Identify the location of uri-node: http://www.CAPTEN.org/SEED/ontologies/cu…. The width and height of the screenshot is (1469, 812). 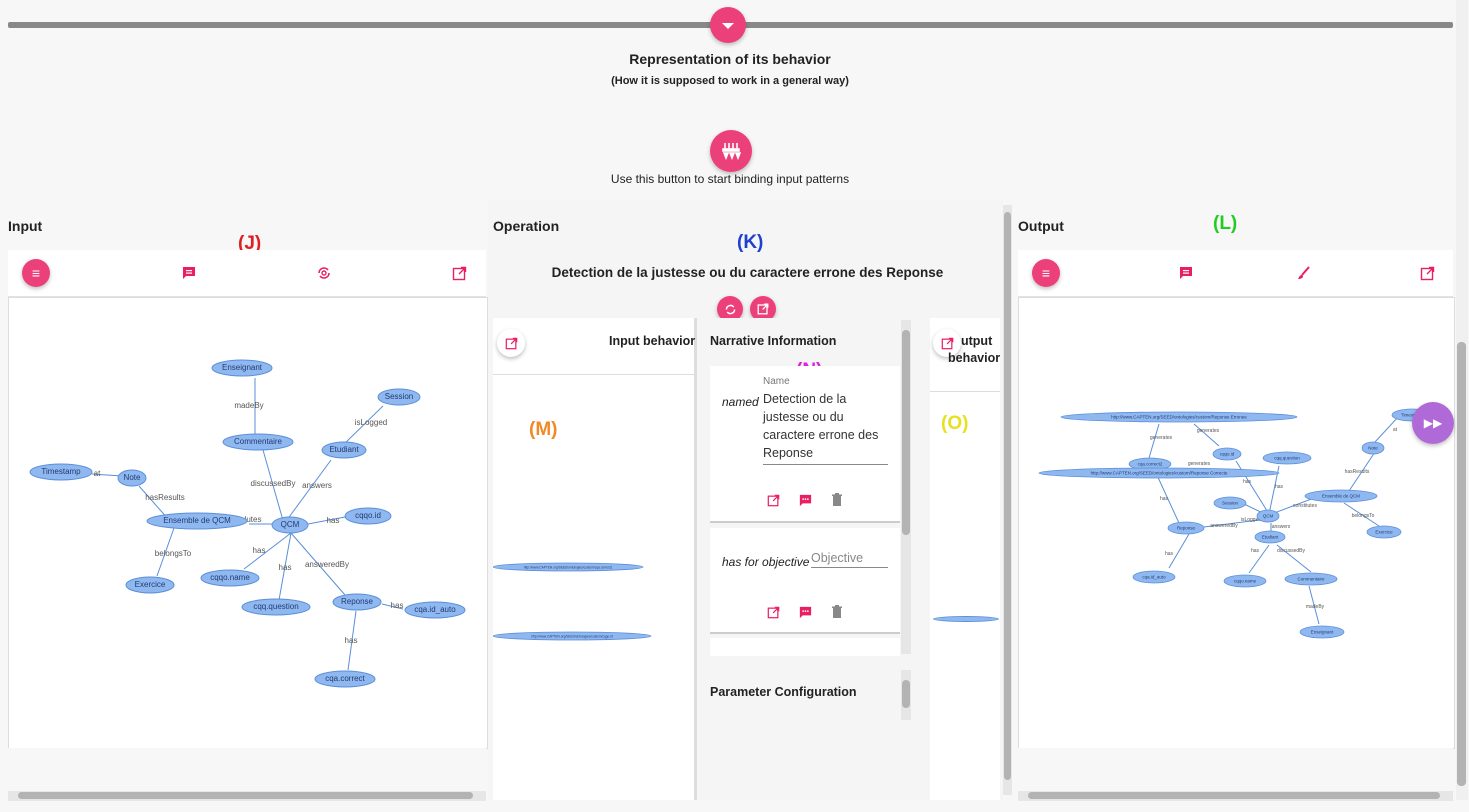
(572, 637).